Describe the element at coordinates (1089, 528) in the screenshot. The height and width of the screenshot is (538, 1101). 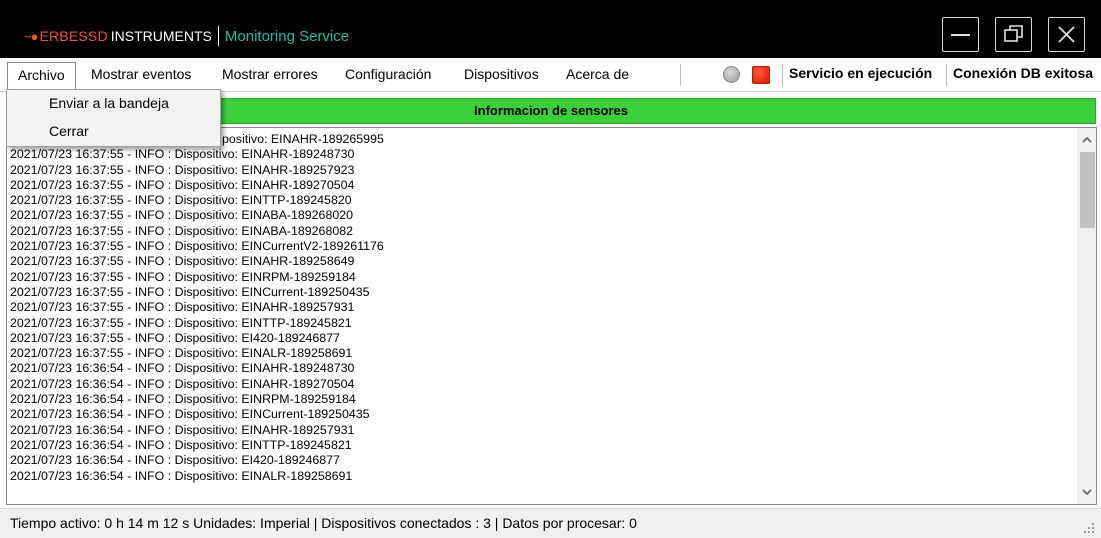
I see `resize-grip-icon` at that location.